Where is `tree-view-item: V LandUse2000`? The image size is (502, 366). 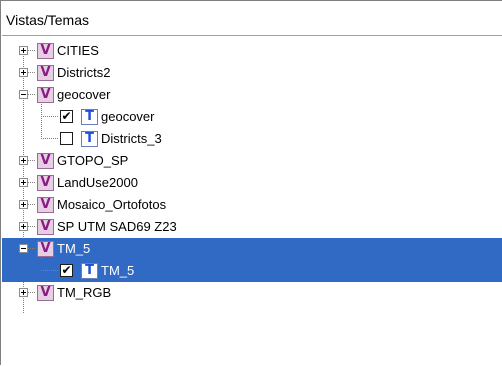 tree-view-item: V LandUse2000 is located at coordinates (252, 183).